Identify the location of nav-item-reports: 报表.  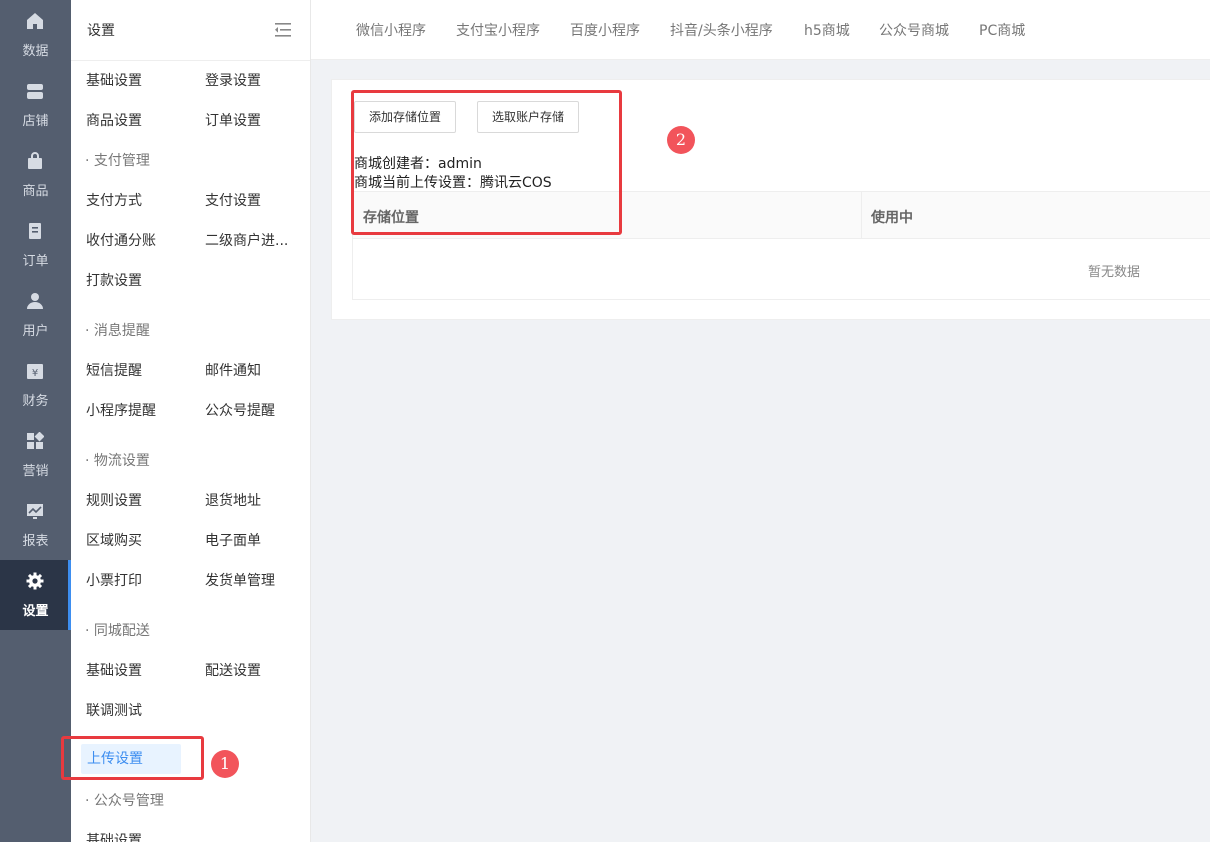
(35, 525).